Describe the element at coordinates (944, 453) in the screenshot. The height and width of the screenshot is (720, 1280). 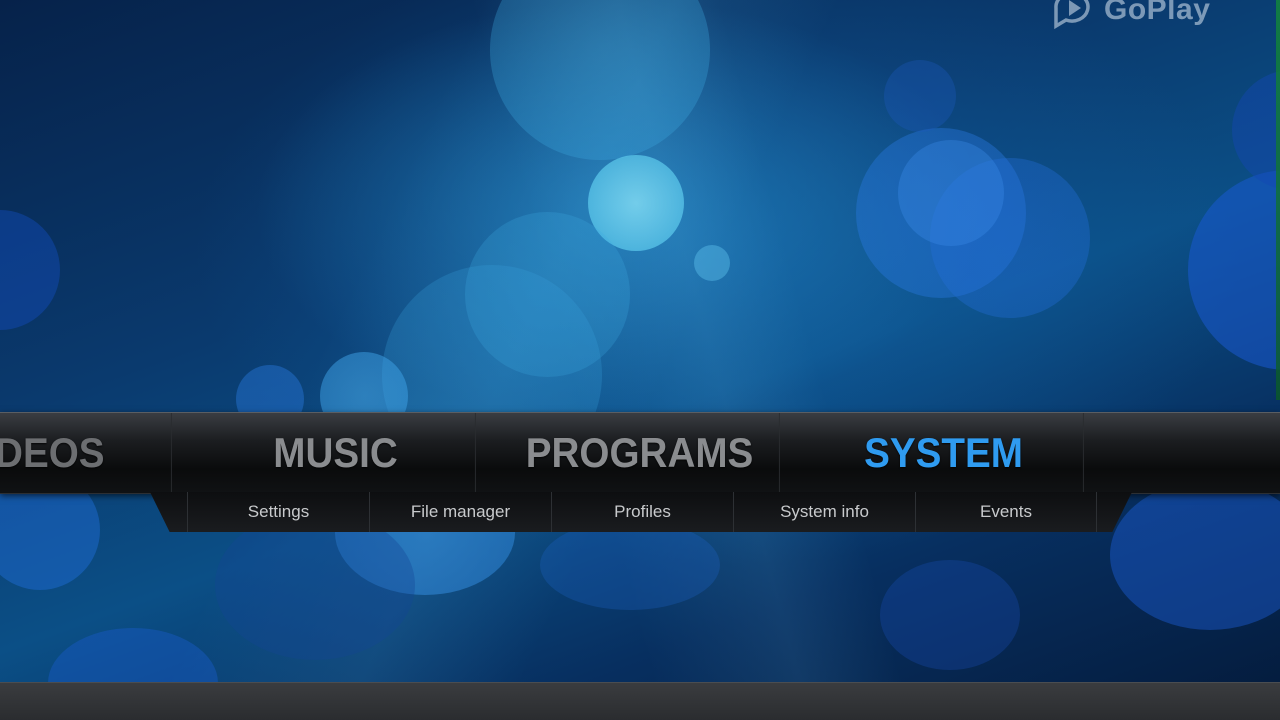
I see `menu-item-system: SYSTEM` at that location.